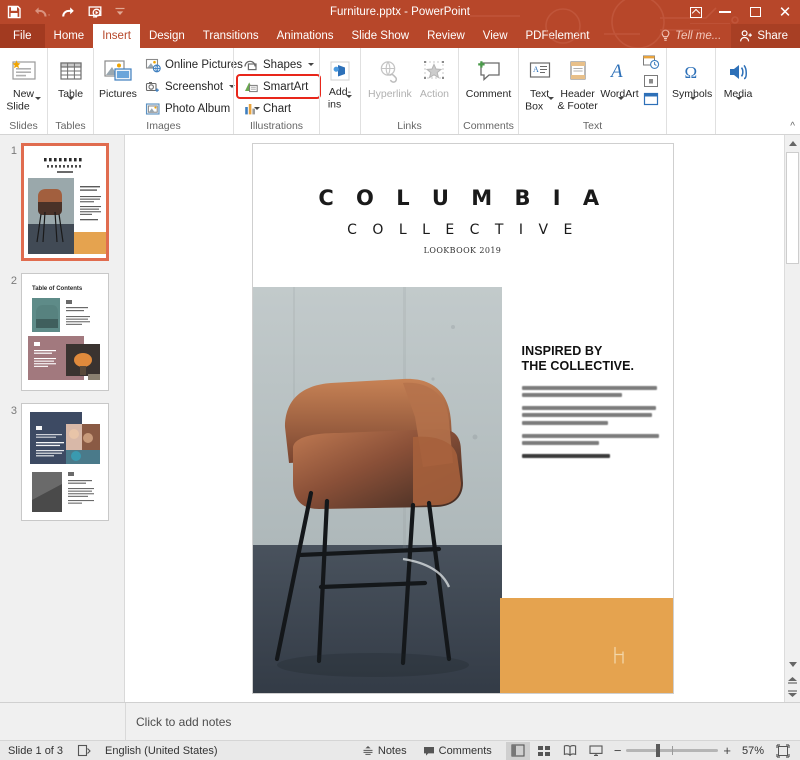  What do you see at coordinates (283, 64) in the screenshot?
I see `shapes-label: Shapes` at bounding box center [283, 64].